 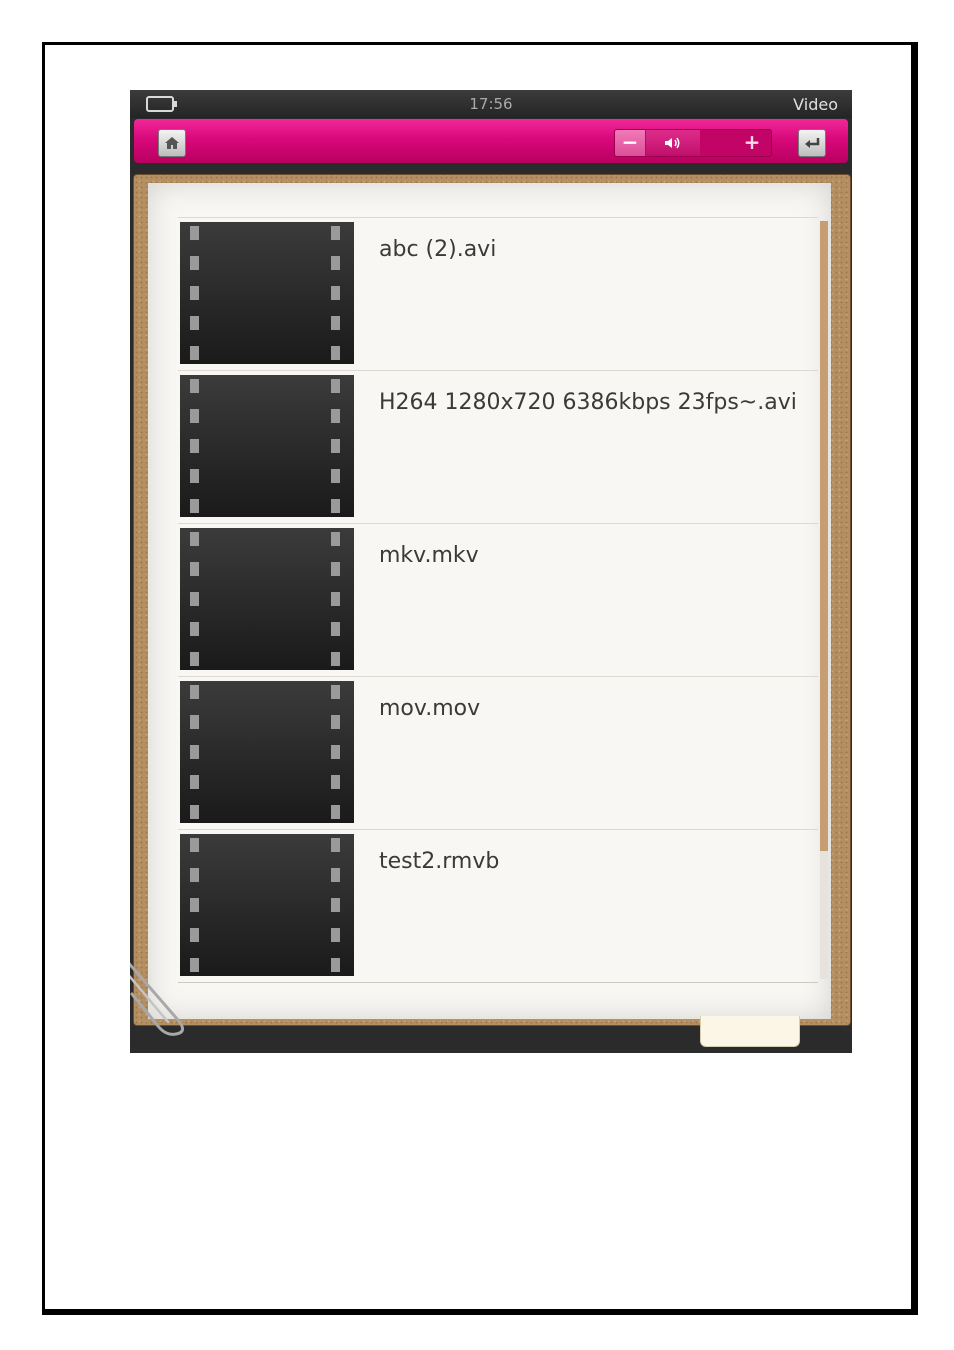 I want to click on volume-up-button: +, so click(x=752, y=143).